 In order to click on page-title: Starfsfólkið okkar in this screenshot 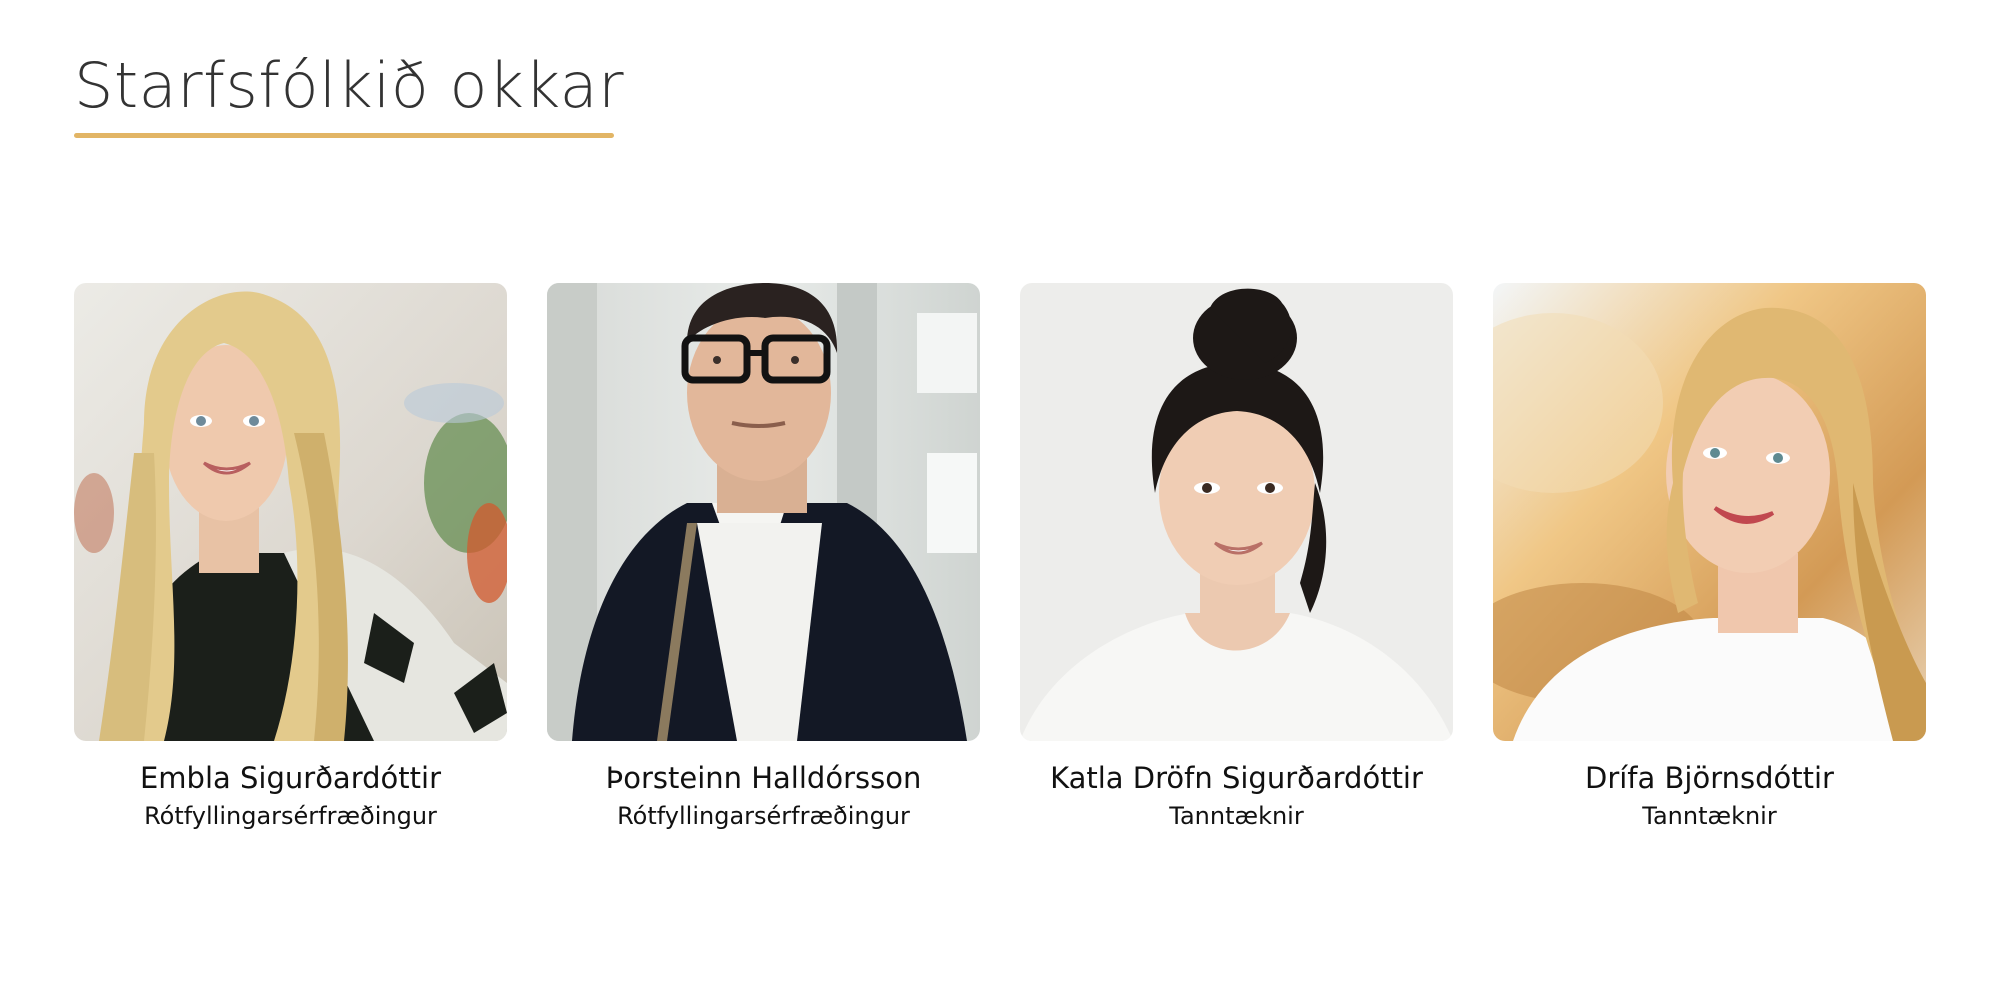, I will do `click(349, 85)`.